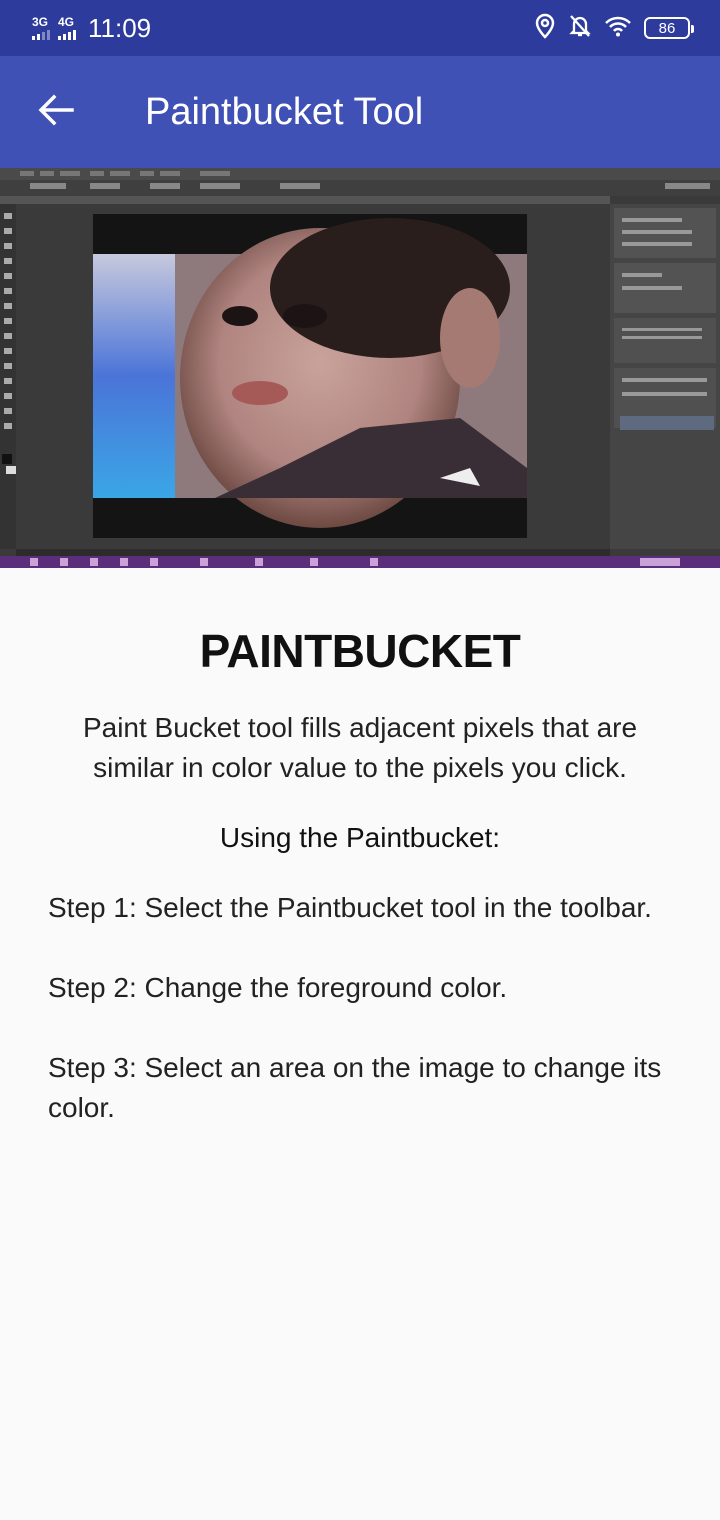 The height and width of the screenshot is (1520, 720). Describe the element at coordinates (580, 28) in the screenshot. I see `notifications-off-icon` at that location.